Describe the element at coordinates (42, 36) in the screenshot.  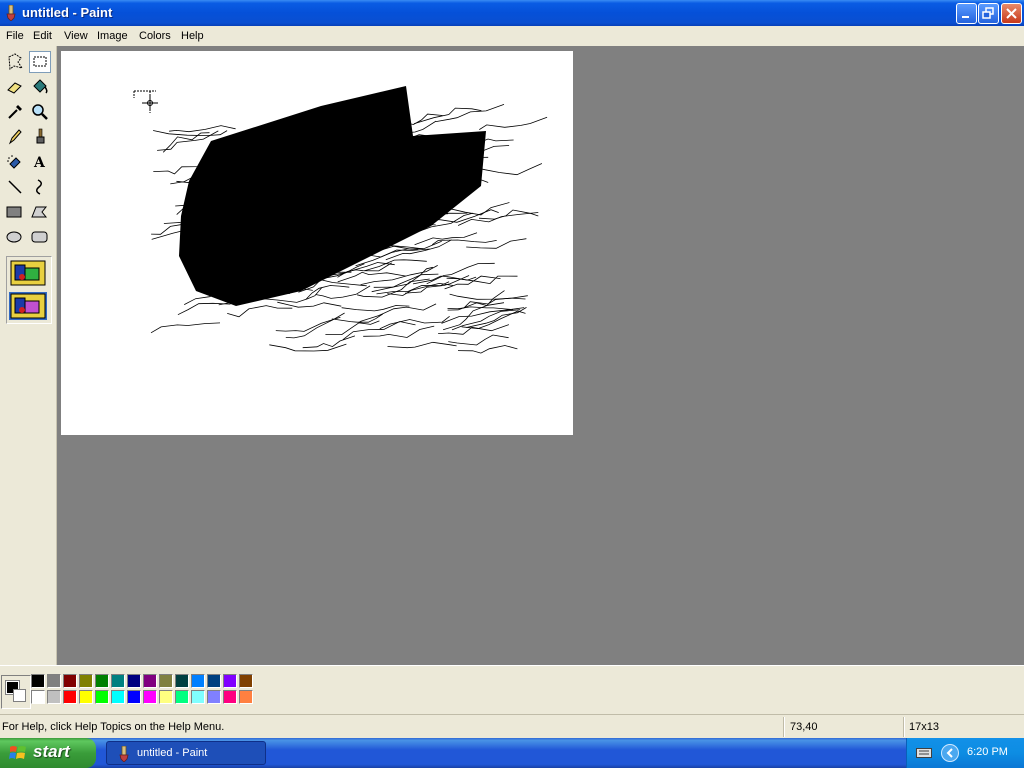
I see `menu-edit: Edit` at that location.